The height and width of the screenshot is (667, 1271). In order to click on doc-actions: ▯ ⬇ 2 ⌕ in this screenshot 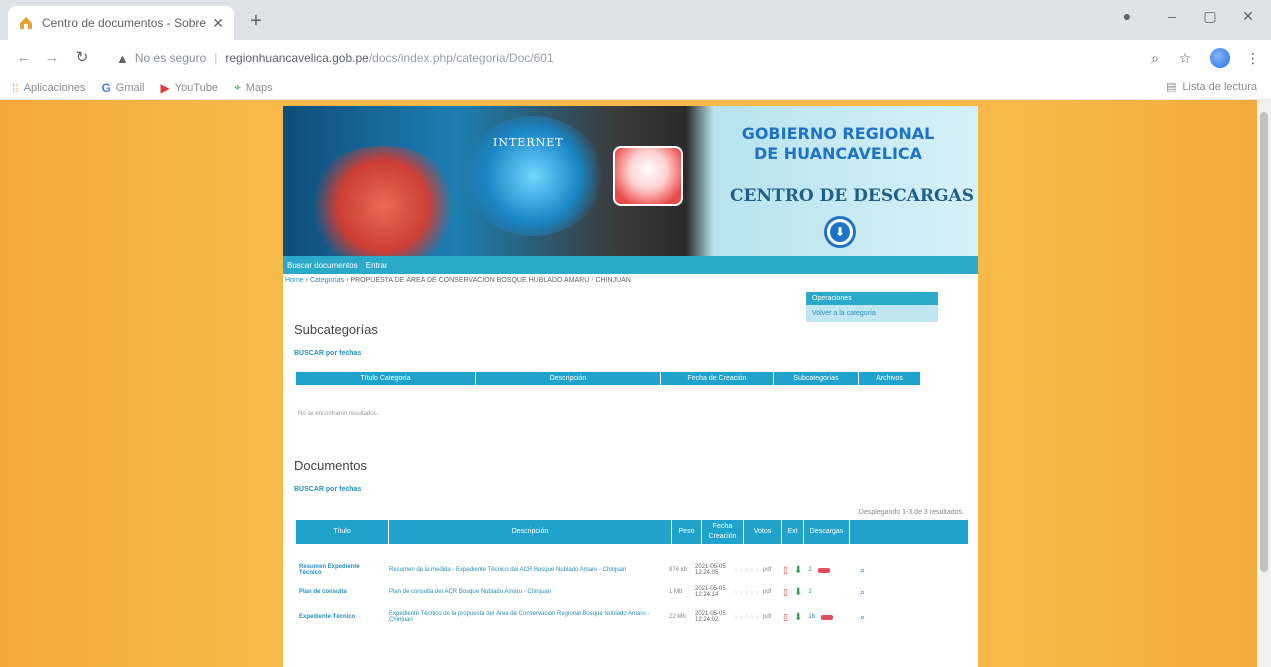, I will do `click(824, 592)`.